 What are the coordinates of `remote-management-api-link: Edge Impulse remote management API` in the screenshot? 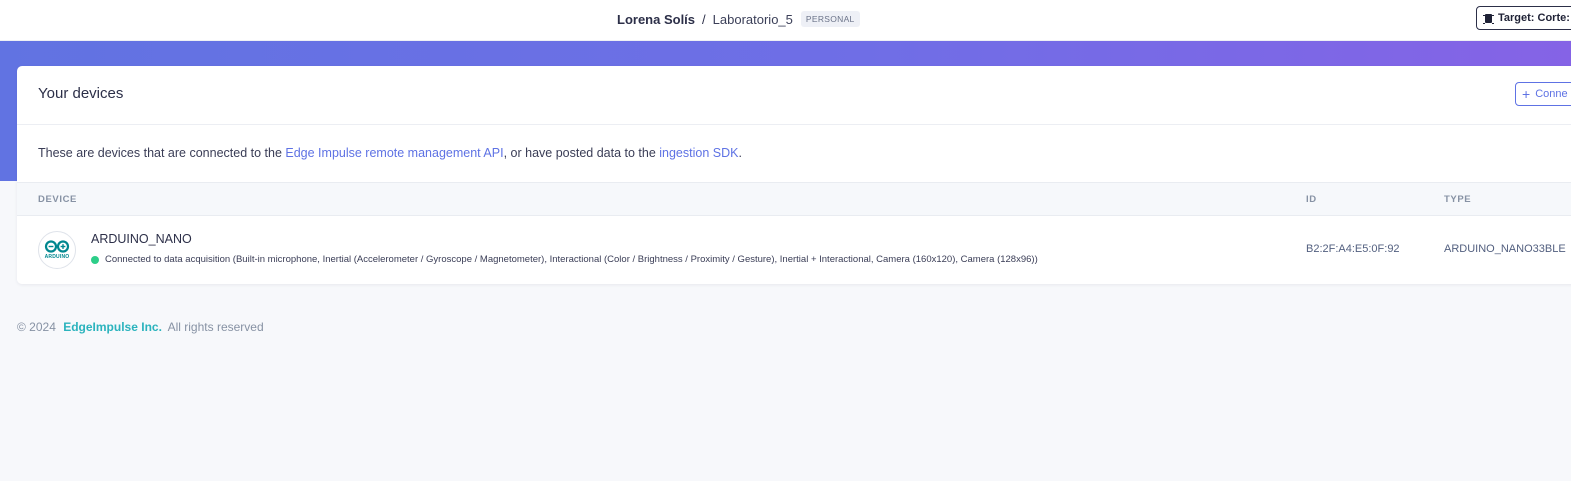 It's located at (394, 153).